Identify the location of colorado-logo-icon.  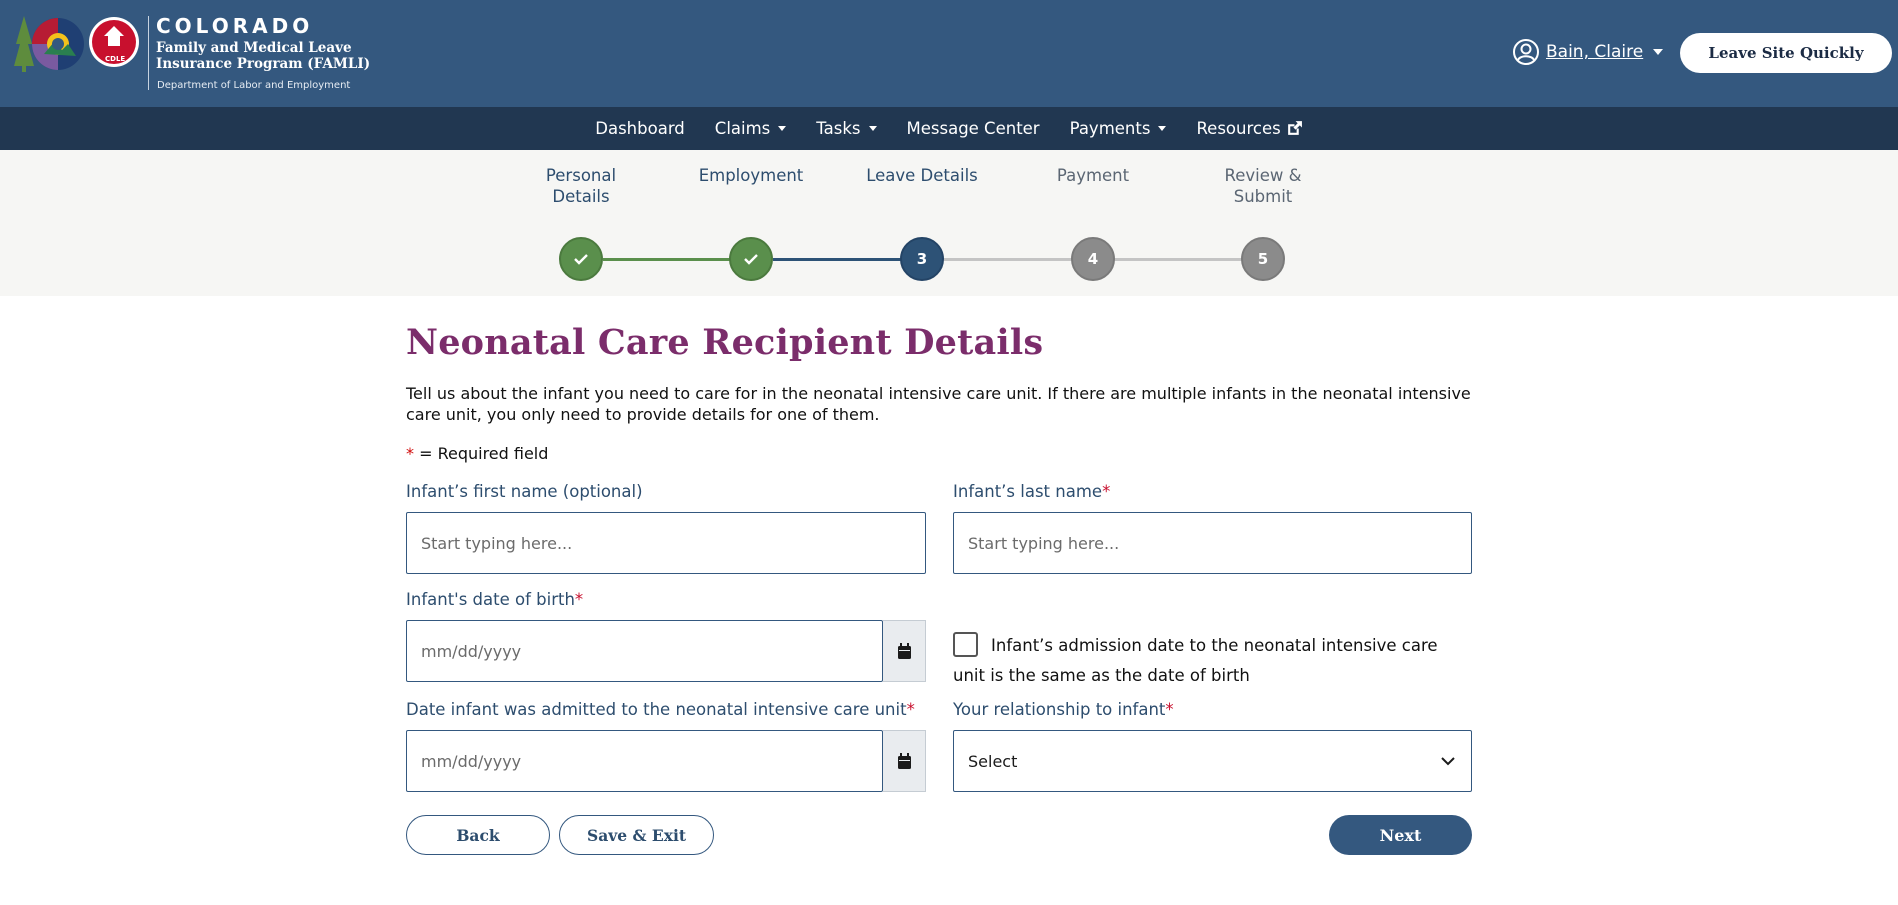
(76, 44).